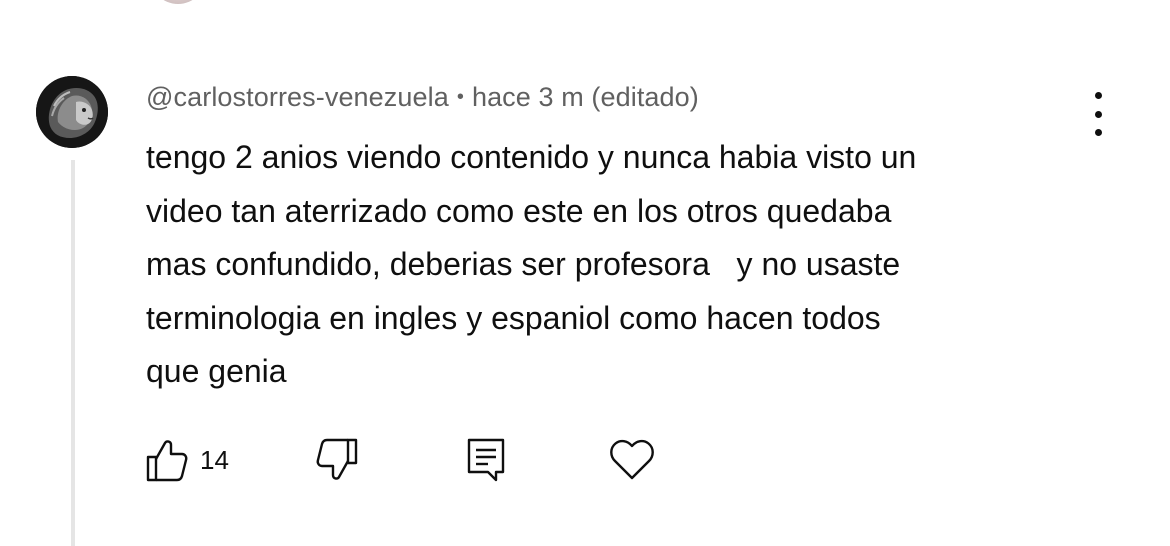 This screenshot has height=546, width=1170. I want to click on more-vertical-icon, so click(1098, 95).